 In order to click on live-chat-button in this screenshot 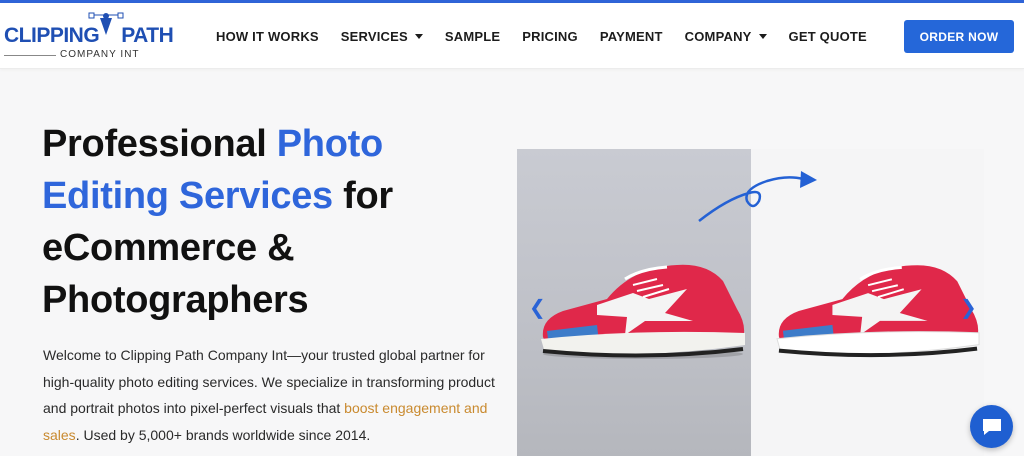, I will do `click(991, 426)`.